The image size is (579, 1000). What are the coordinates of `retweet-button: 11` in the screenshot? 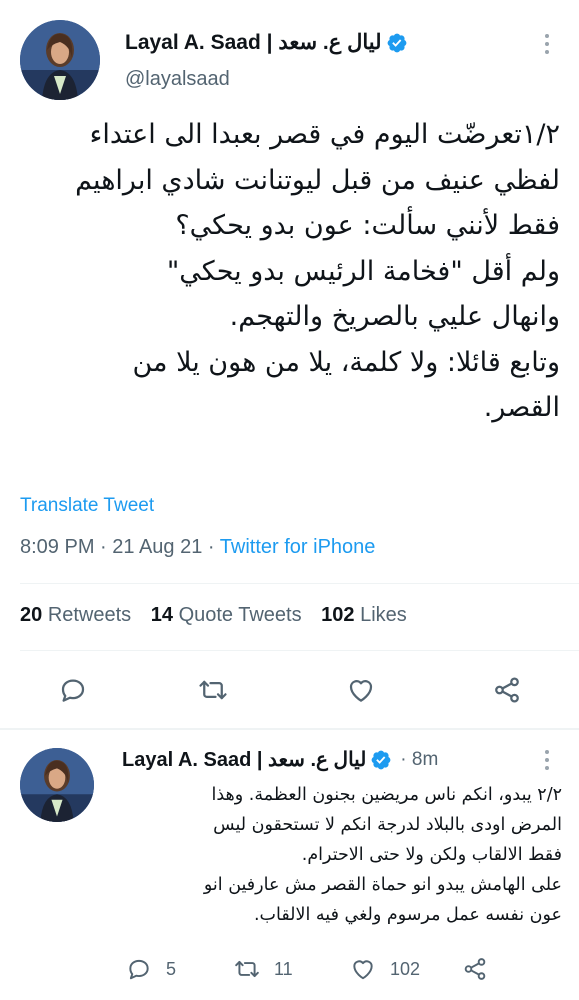 It's located at (263, 969).